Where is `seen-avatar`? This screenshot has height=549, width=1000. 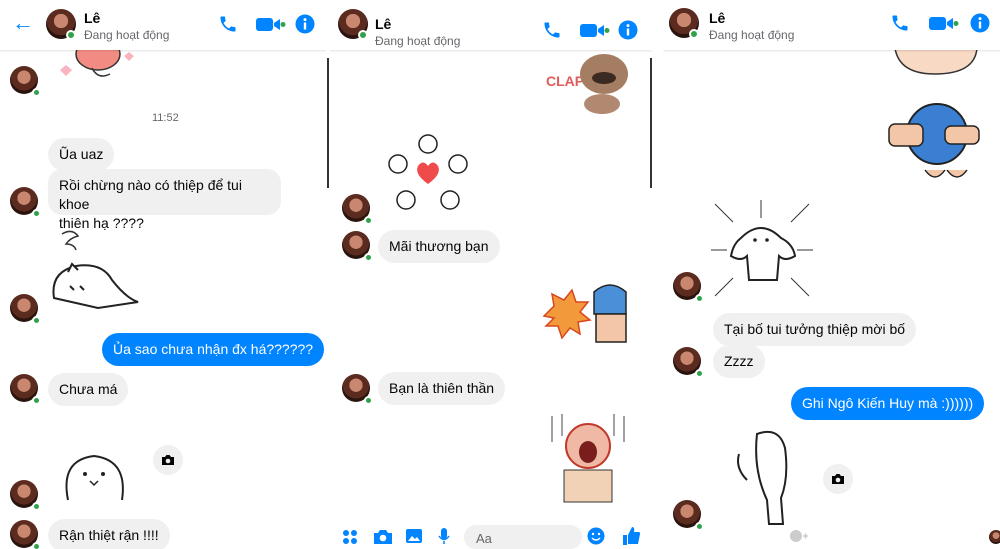
seen-avatar is located at coordinates (994, 537).